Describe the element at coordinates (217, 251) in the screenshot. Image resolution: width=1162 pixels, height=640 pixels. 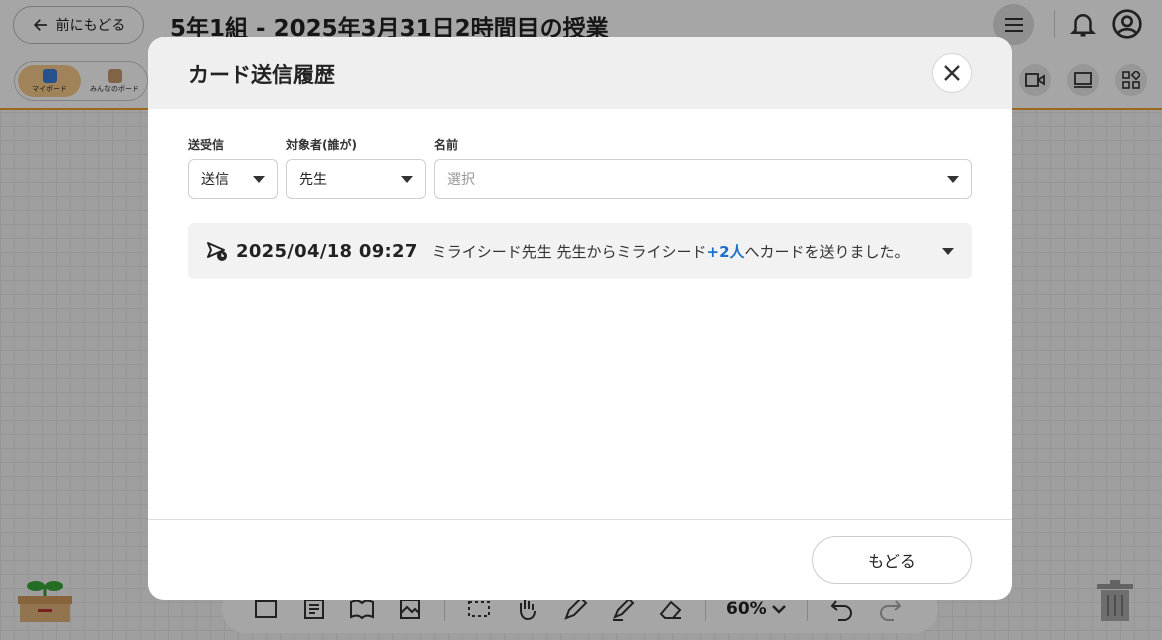
I see `send-clock-icon` at that location.